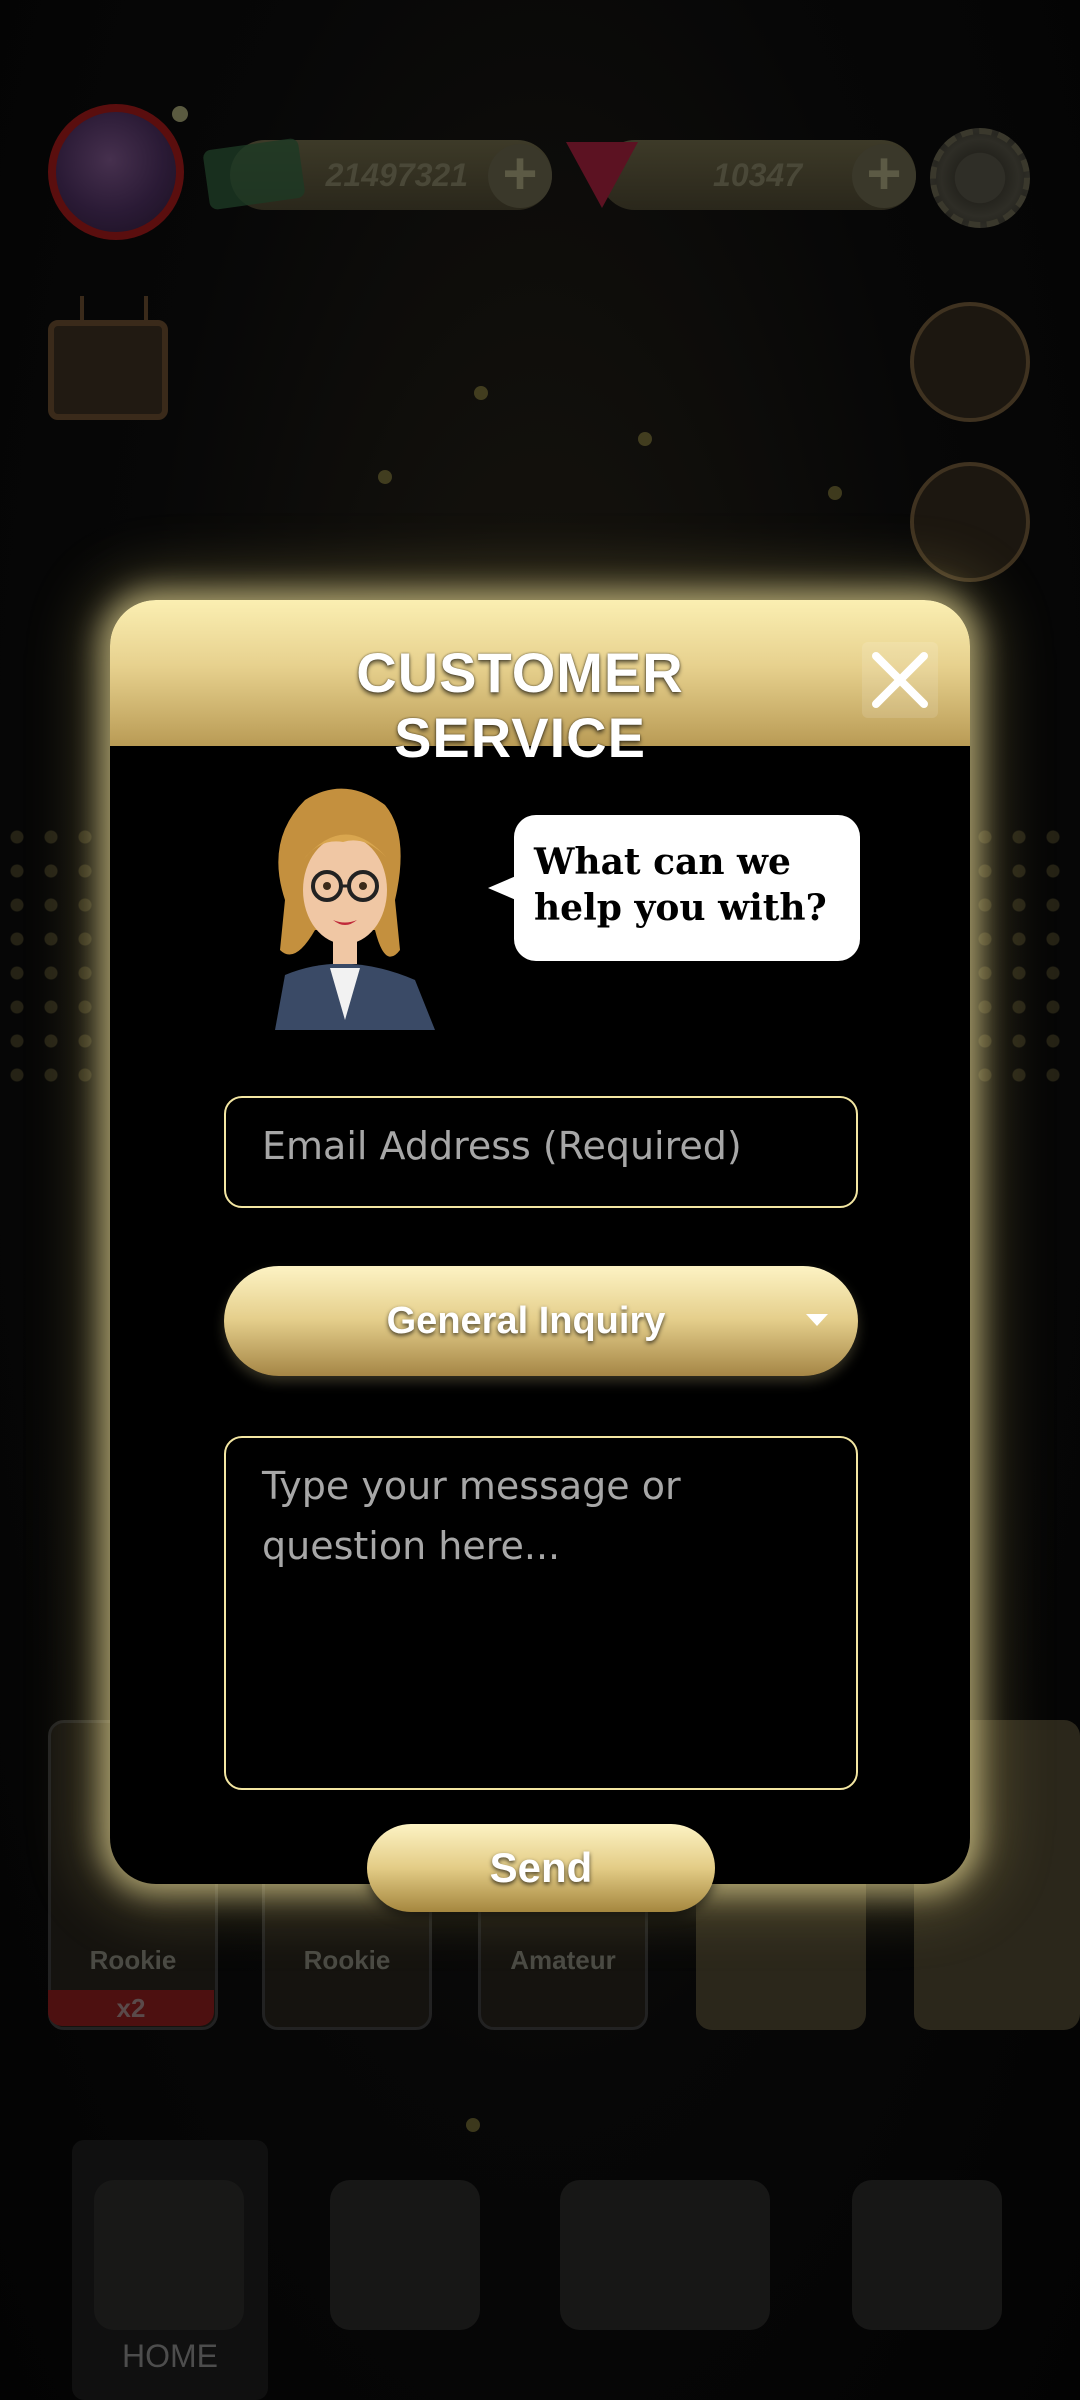 This screenshot has height=2400, width=1080. Describe the element at coordinates (116, 172) in the screenshot. I see `player-avatar` at that location.